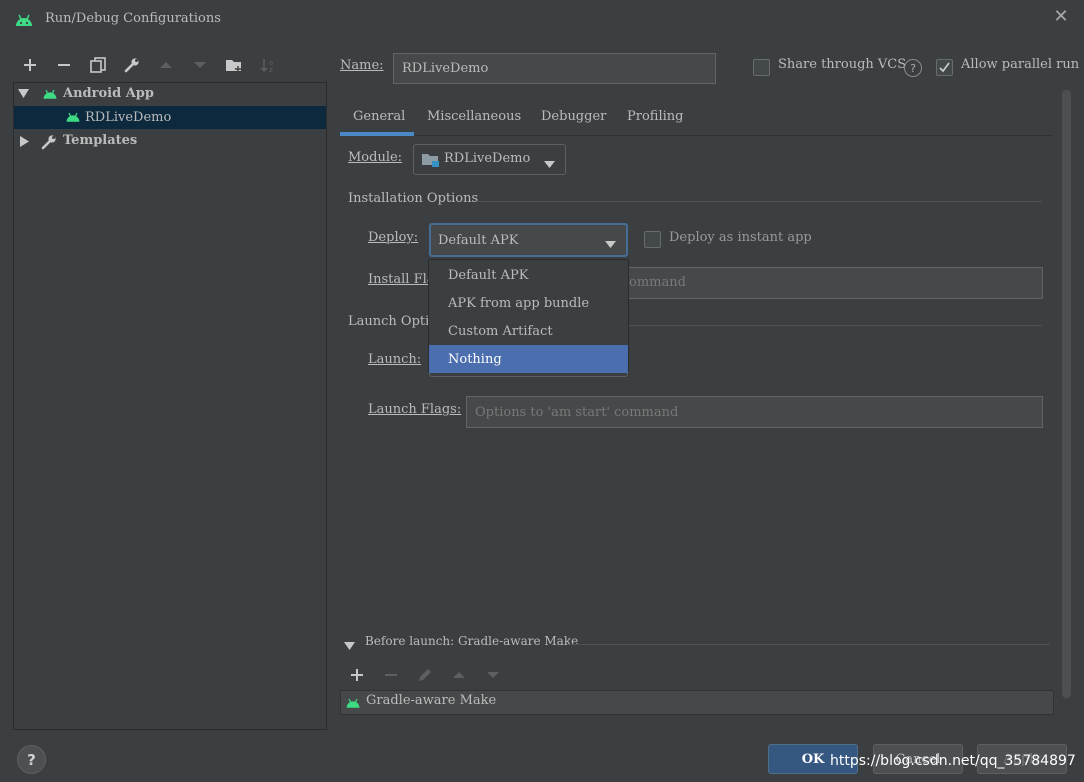 This screenshot has height=782, width=1084. I want to click on add-task-icon, so click(357, 675).